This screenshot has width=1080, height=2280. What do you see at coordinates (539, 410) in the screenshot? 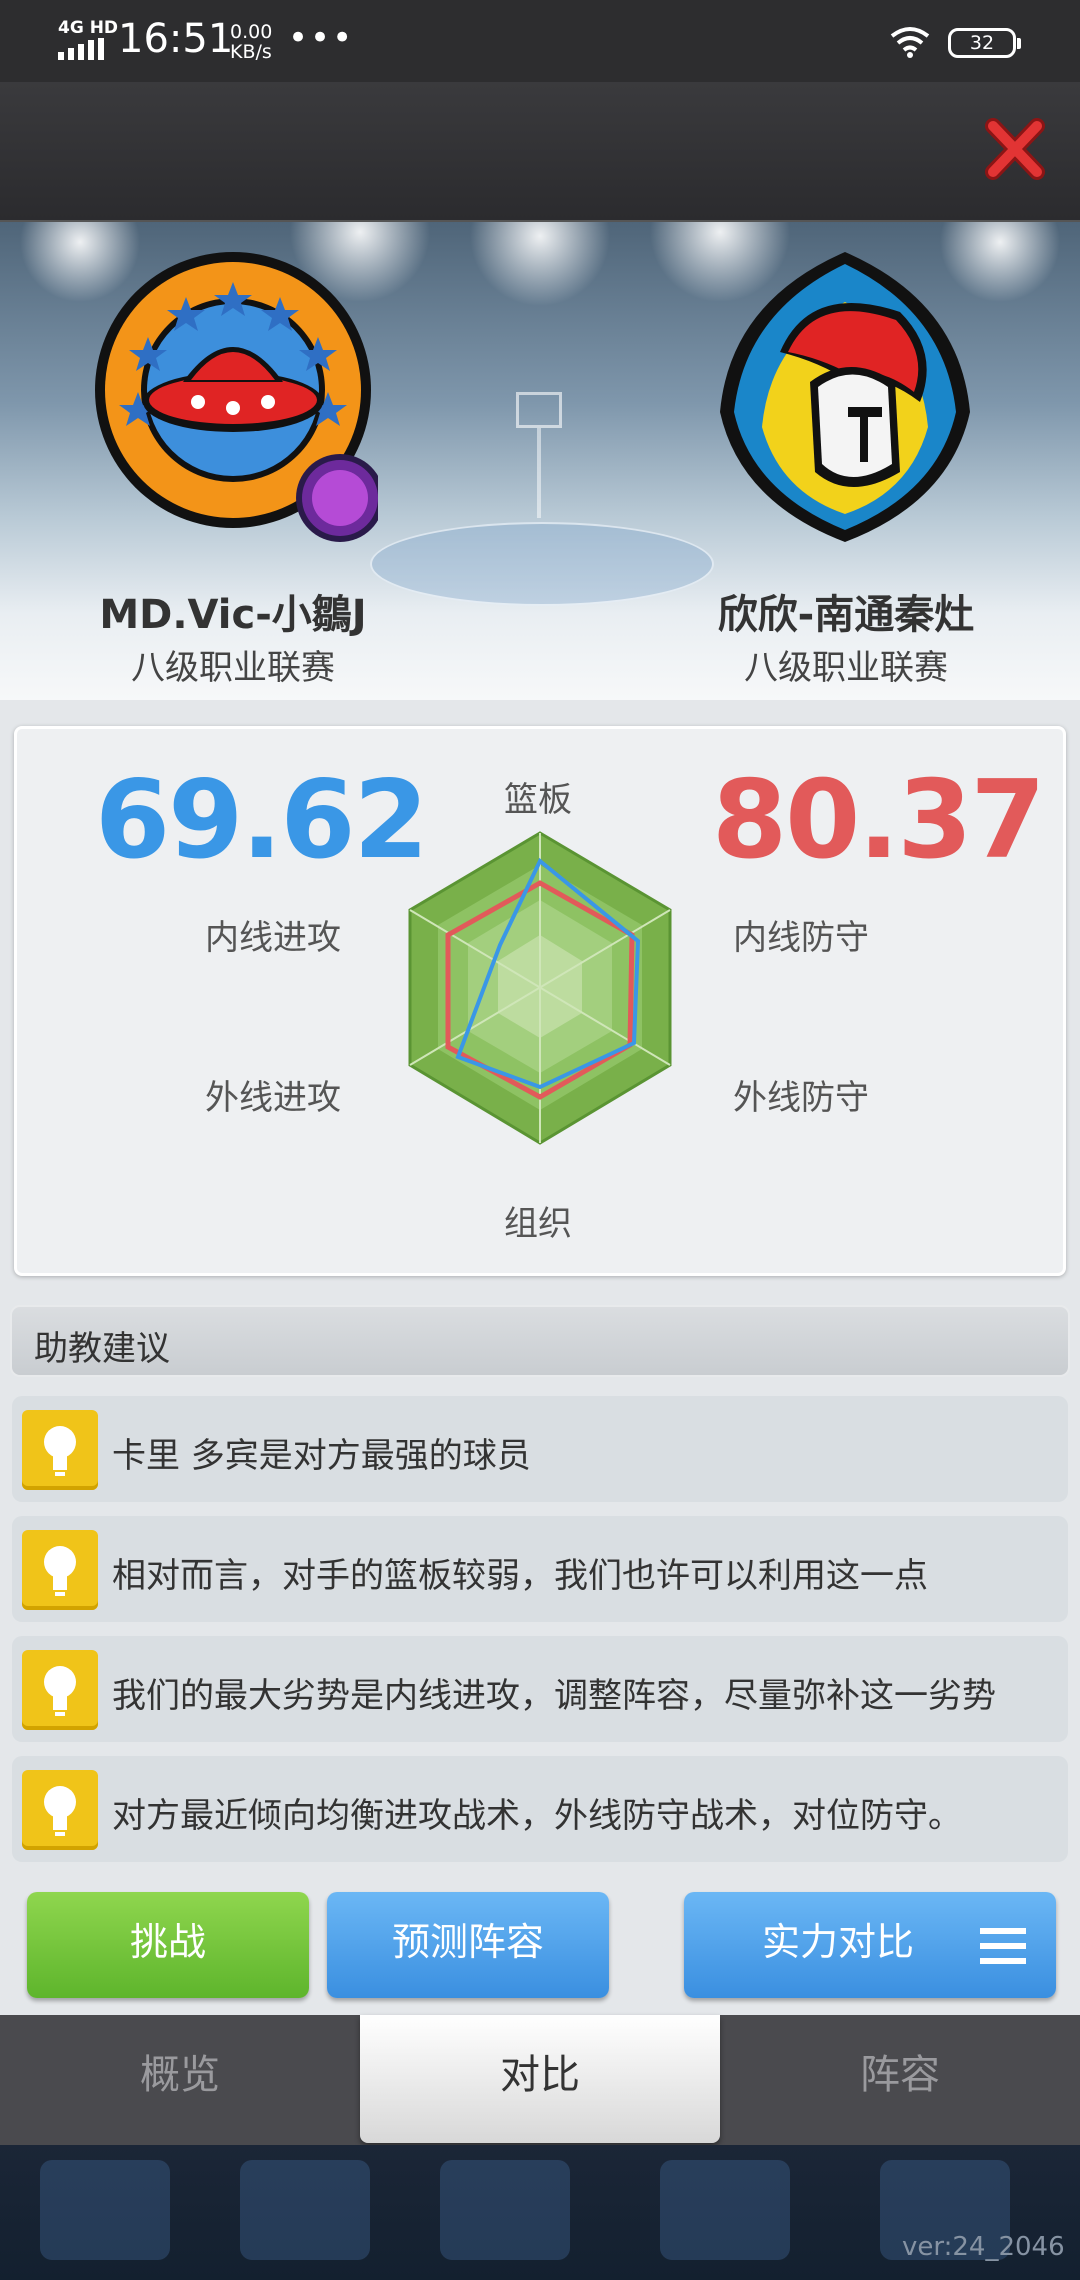
I see `backboard` at bounding box center [539, 410].